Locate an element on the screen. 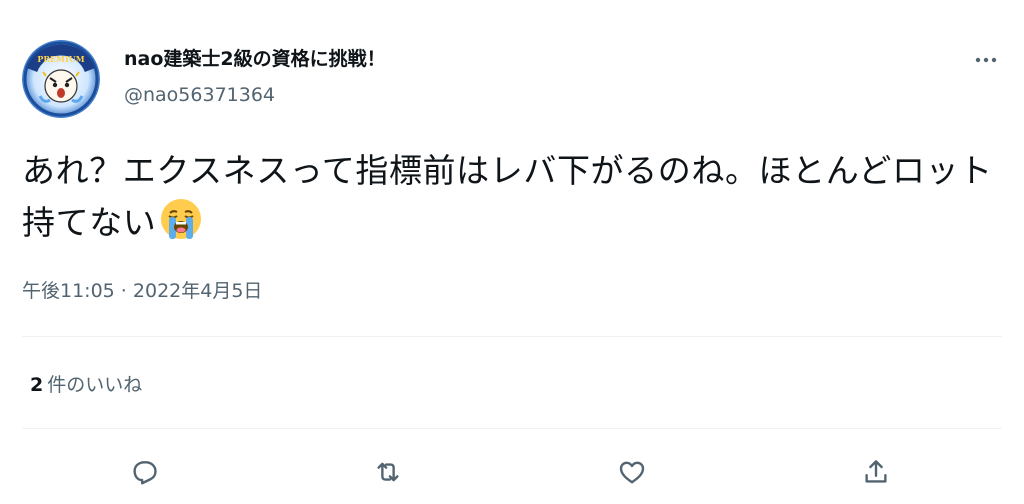 The image size is (1024, 504). more-options-button is located at coordinates (986, 60).